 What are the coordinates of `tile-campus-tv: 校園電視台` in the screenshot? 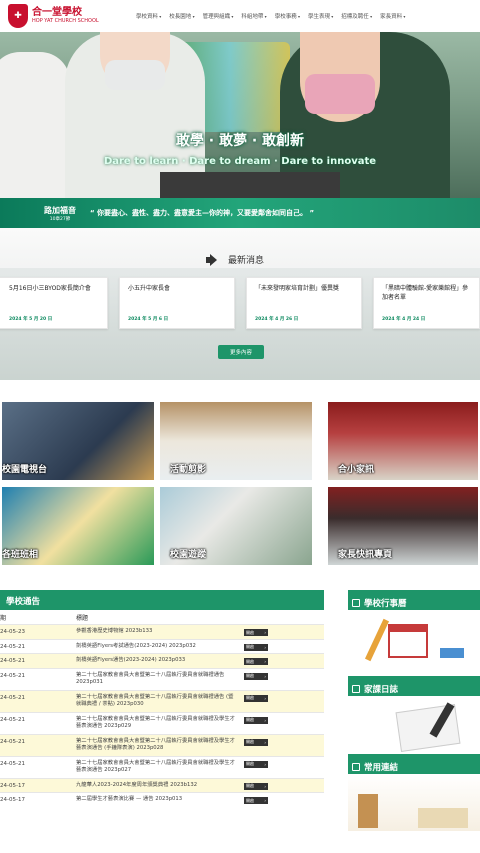 It's located at (78, 441).